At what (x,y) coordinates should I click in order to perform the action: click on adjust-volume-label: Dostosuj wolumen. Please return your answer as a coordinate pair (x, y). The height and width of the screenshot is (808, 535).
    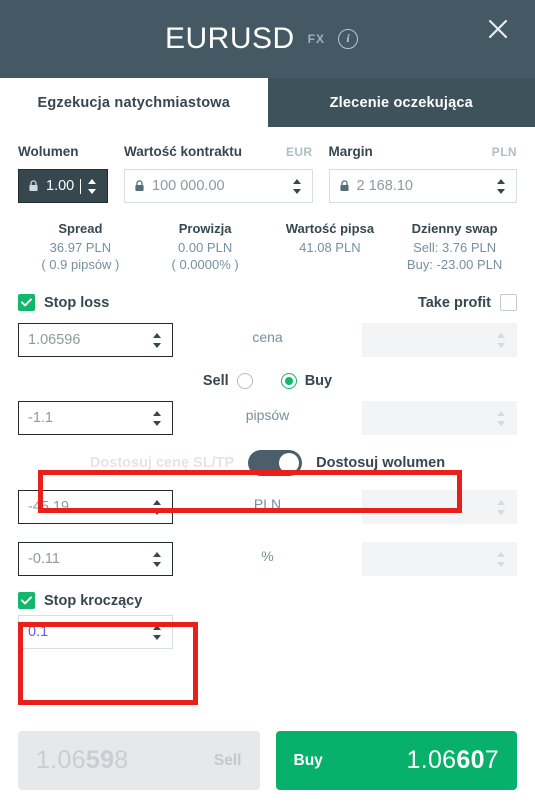
    Looking at the image, I should click on (380, 463).